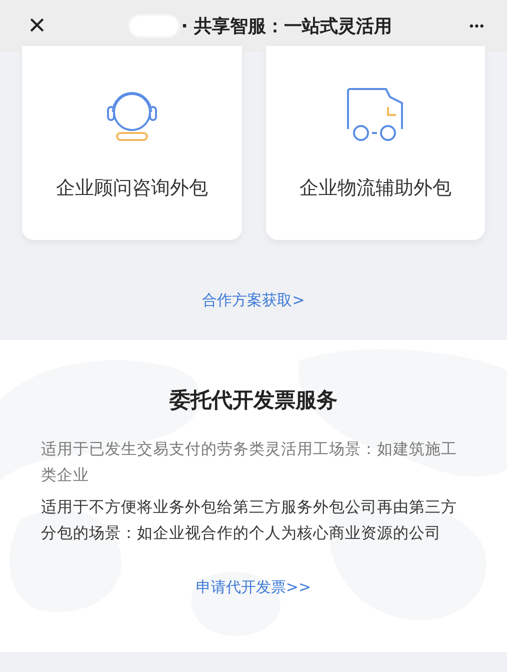  Describe the element at coordinates (253, 400) in the screenshot. I see `section-title: 委托代开发票服务` at that location.